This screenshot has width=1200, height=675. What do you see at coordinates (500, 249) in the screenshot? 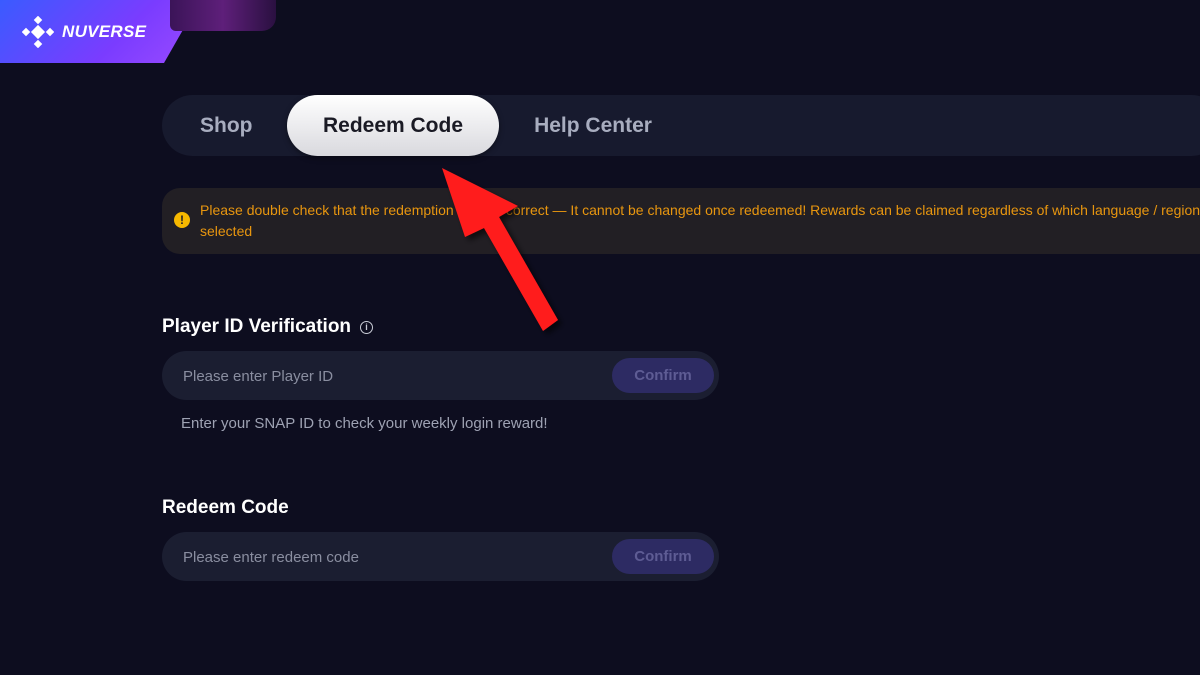
I see `annotation-arrow-icon` at bounding box center [500, 249].